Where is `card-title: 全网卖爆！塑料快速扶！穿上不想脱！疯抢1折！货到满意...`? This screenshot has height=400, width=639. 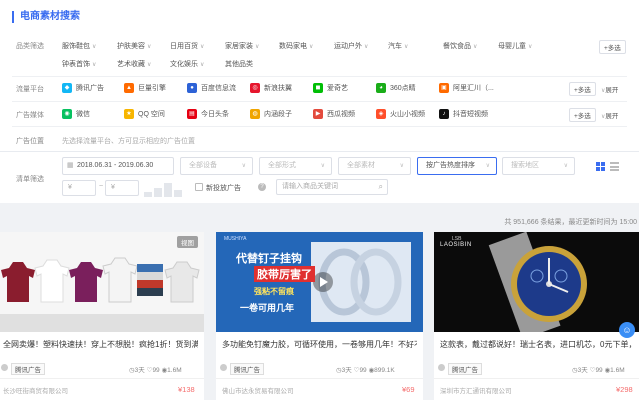 card-title: 全网卖爆！塑料快速扶！穿上不想脱！疯抢1折！货到满意... is located at coordinates (100, 344).